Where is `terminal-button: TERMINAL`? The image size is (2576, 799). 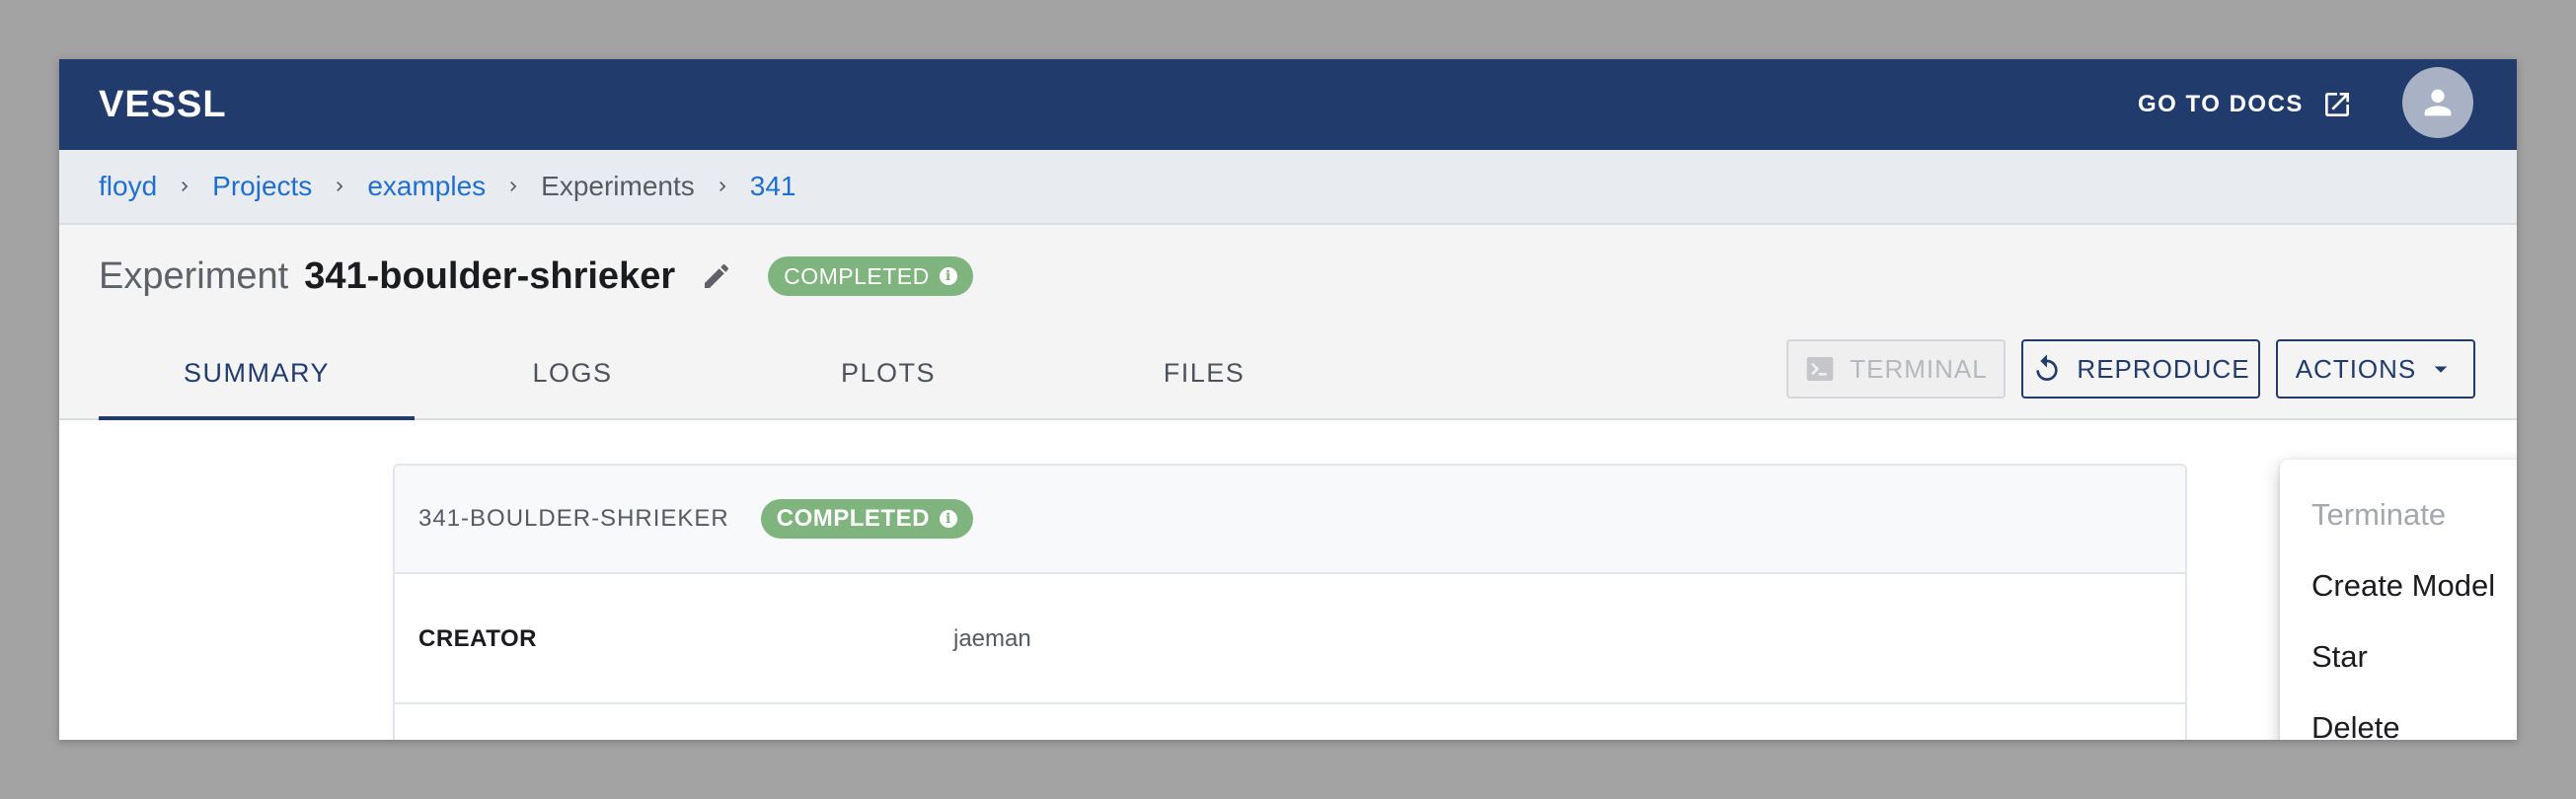 terminal-button: TERMINAL is located at coordinates (1896, 369).